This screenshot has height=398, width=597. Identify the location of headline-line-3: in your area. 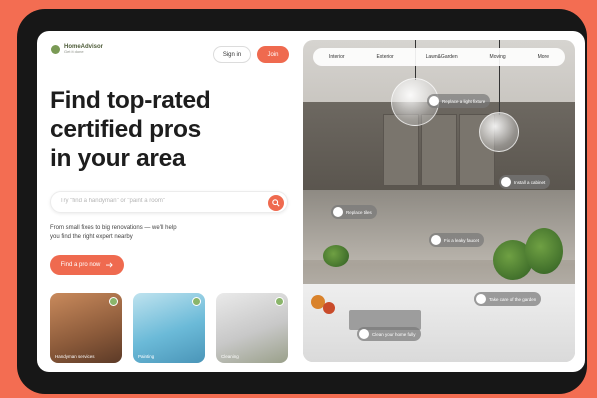
(118, 158).